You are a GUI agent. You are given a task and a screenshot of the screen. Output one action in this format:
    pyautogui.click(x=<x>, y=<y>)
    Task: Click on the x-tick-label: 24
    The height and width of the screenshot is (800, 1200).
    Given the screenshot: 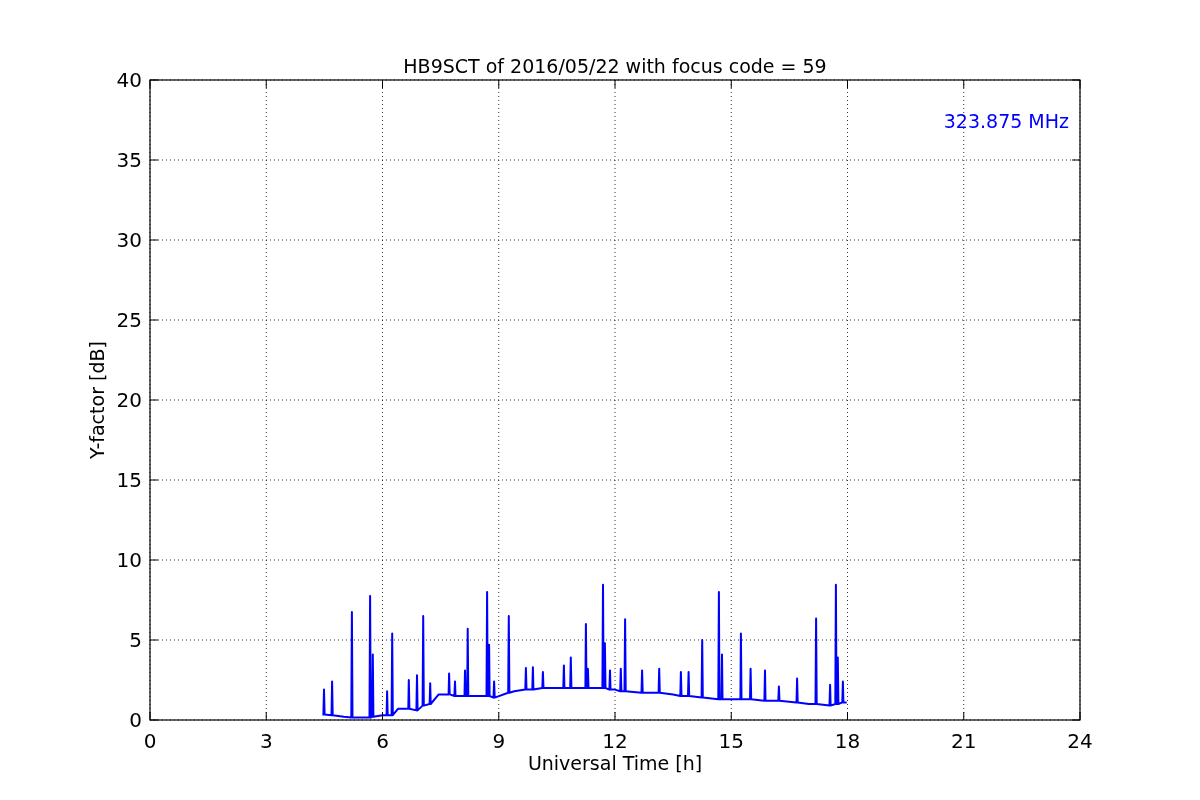 What is the action you would take?
    pyautogui.click(x=1080, y=741)
    